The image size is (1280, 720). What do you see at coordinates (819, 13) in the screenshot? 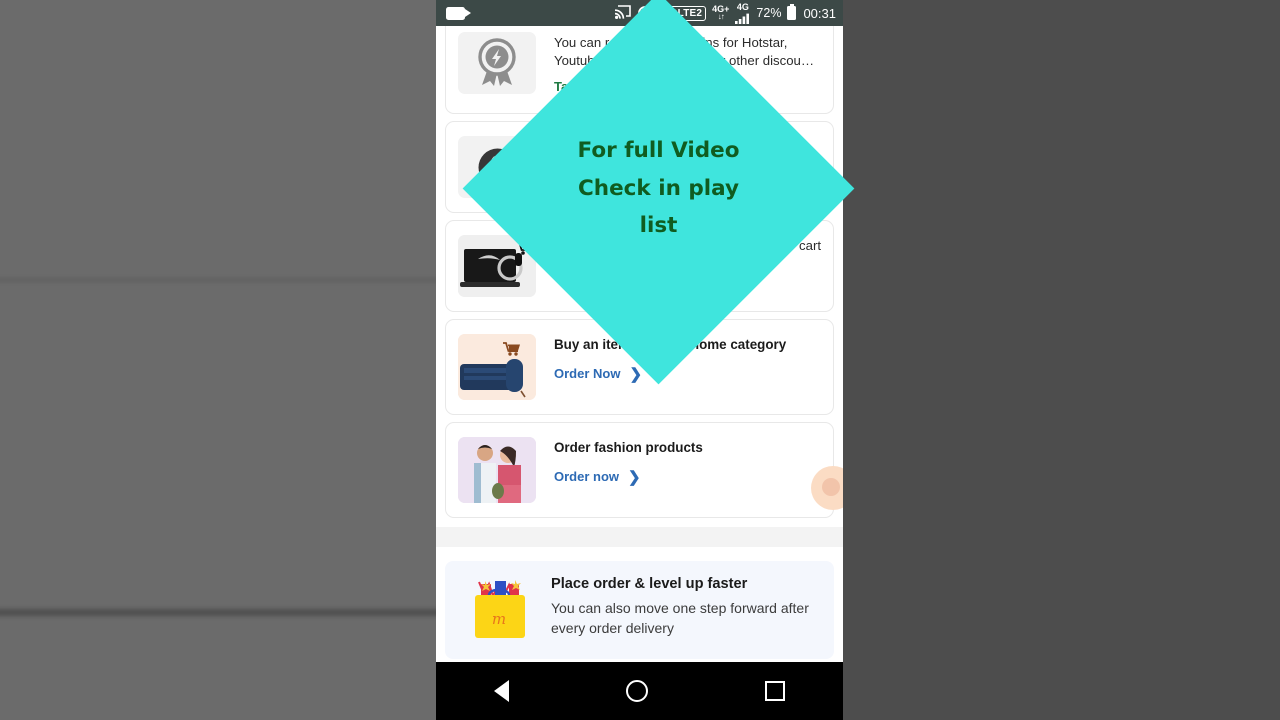
I see `clock-label: 00:31` at bounding box center [819, 13].